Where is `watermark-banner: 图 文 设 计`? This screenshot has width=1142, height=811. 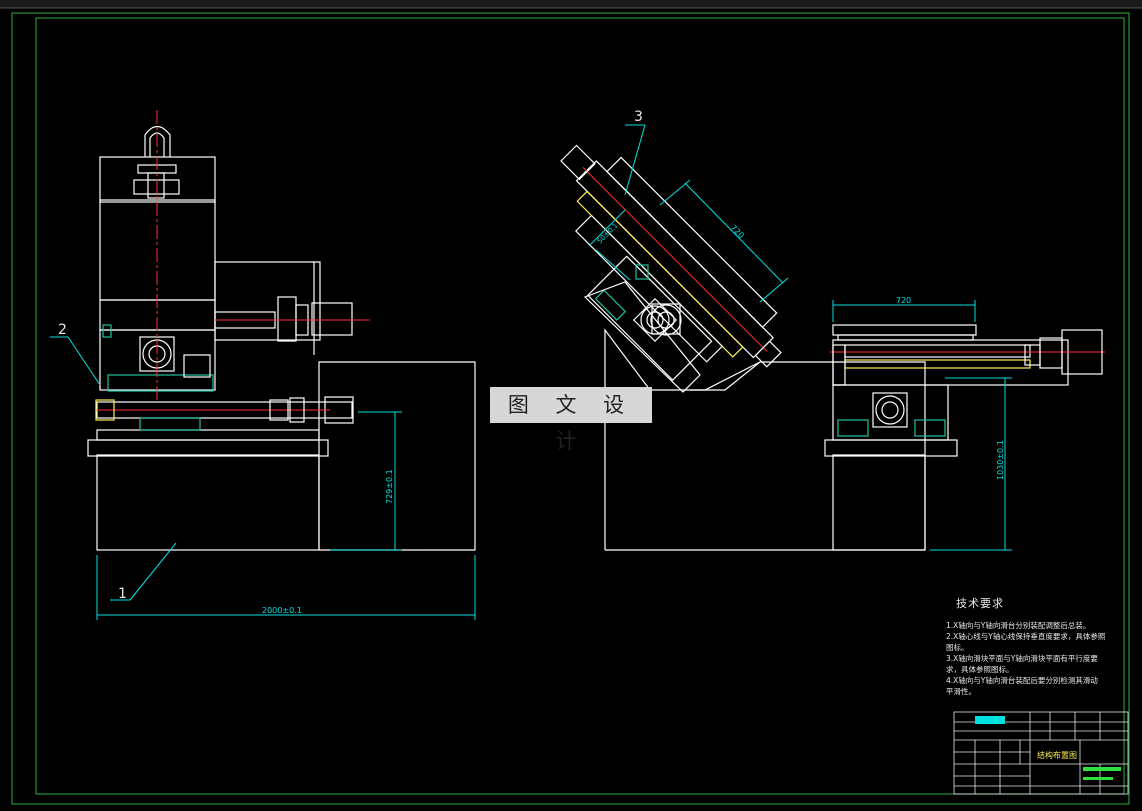
watermark-banner: 图 文 设 计 is located at coordinates (571, 420).